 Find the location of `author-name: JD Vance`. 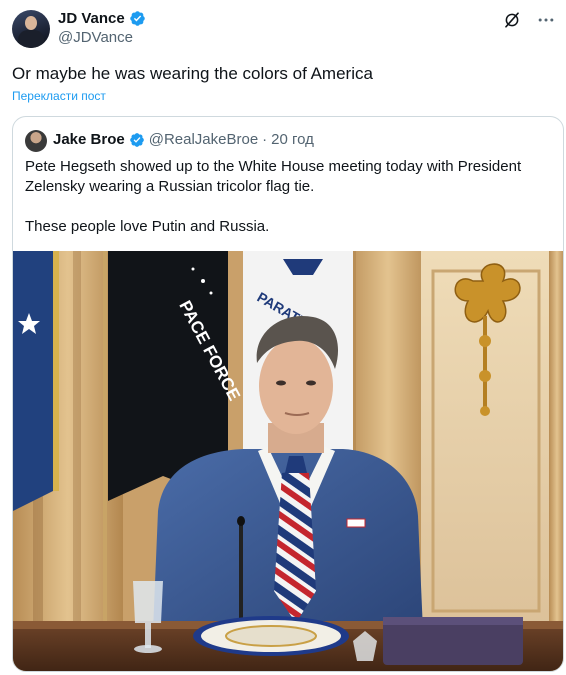

author-name: JD Vance is located at coordinates (91, 18).